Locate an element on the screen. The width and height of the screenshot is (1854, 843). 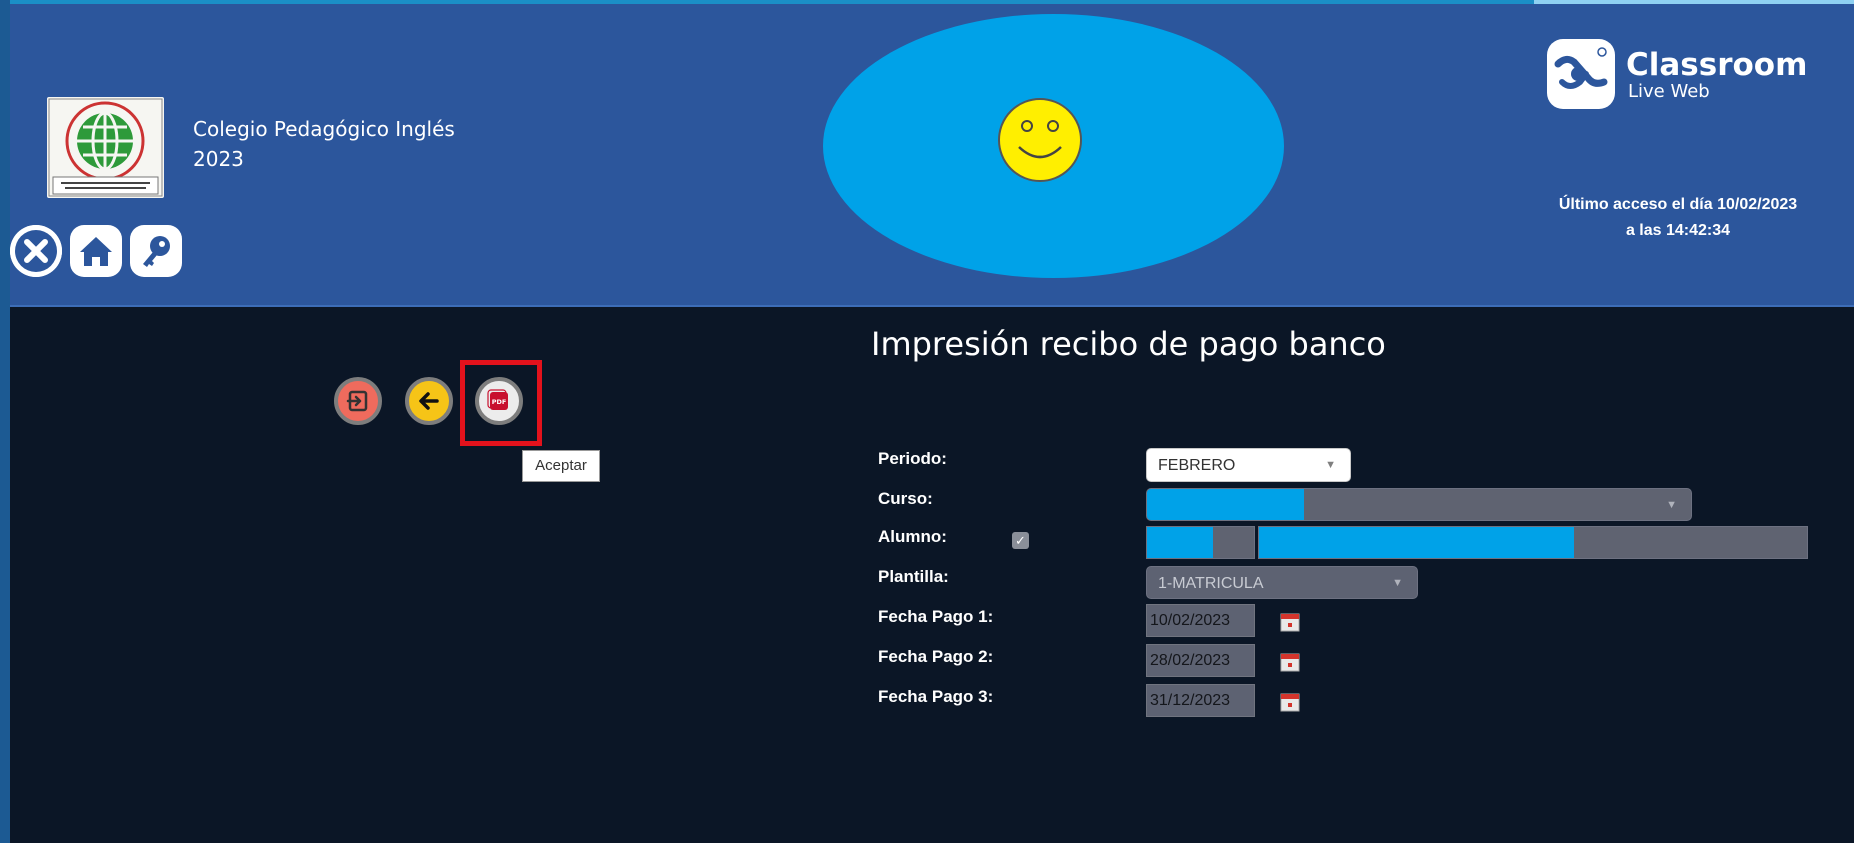
school-logo is located at coordinates (105, 147).